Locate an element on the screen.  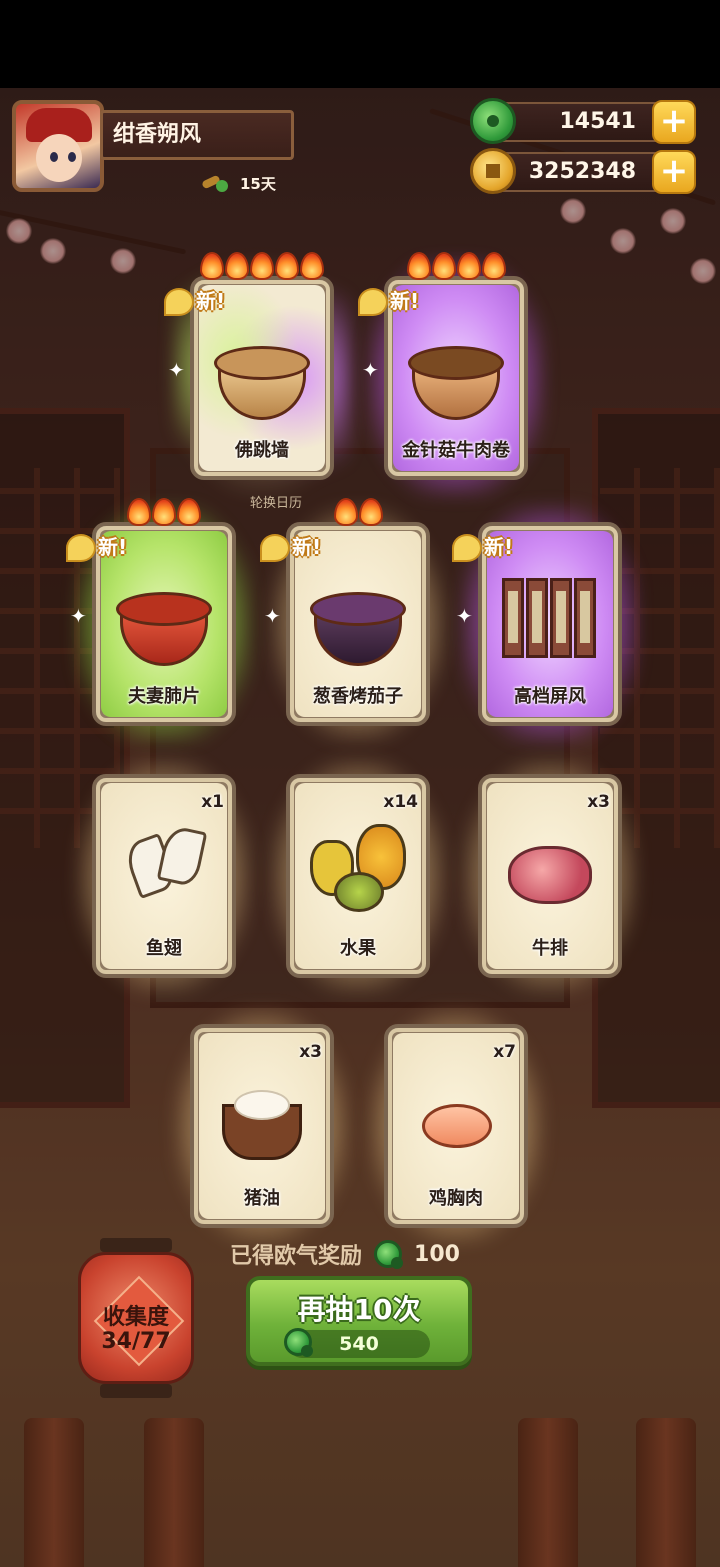
card-name: 鸡胸肉 is located at coordinates (456, 1198).